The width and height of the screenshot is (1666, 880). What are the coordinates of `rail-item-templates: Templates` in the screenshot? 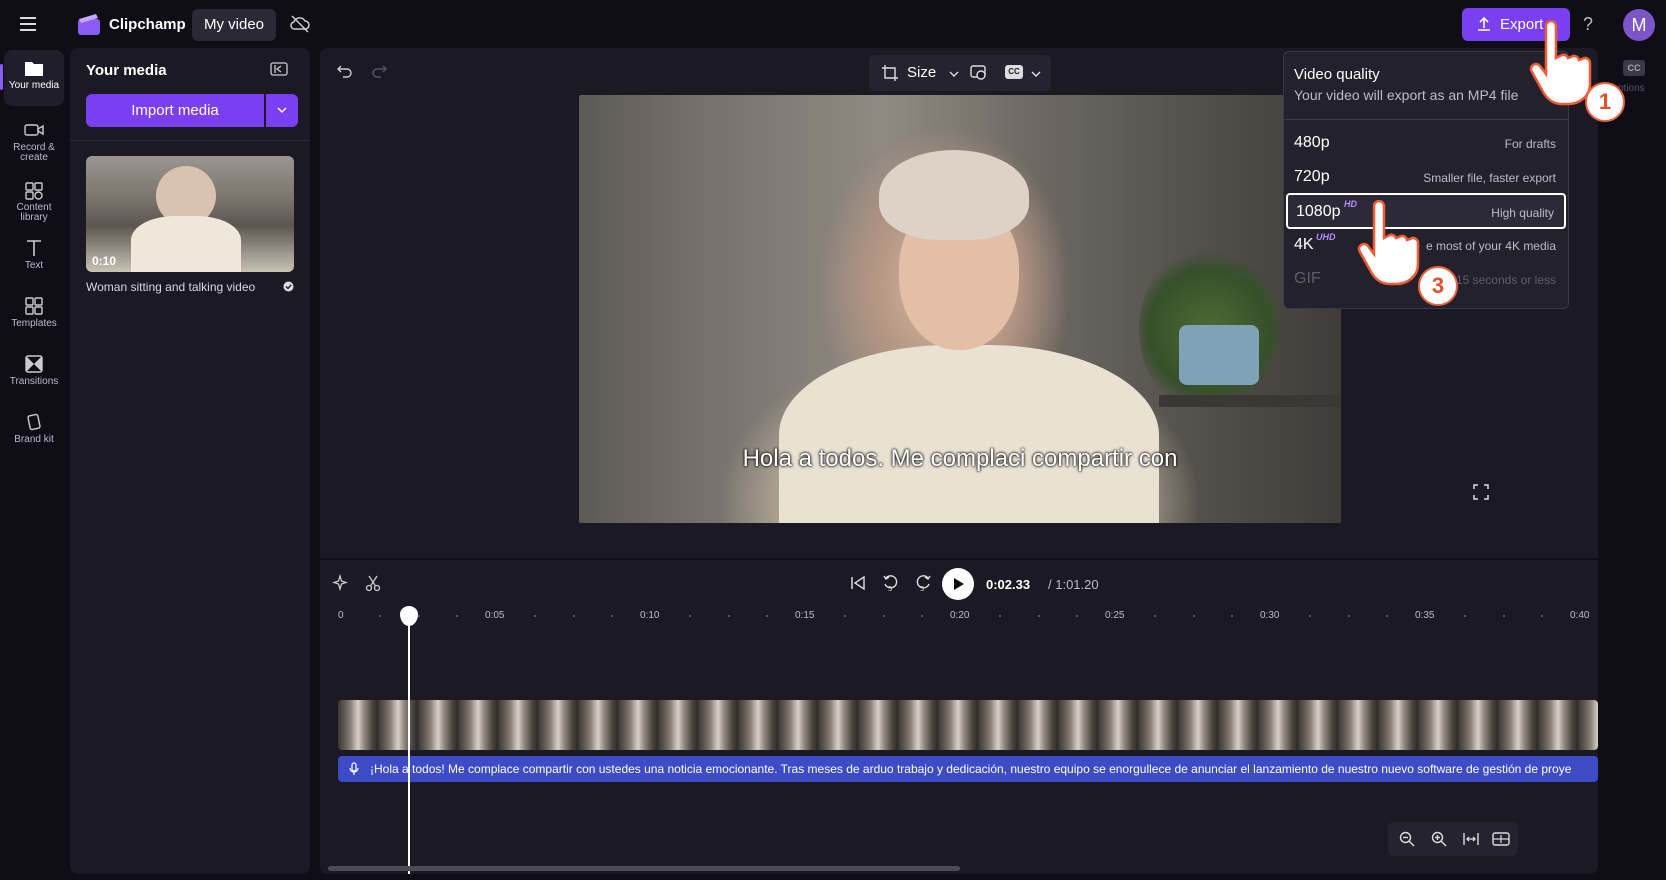 It's located at (34, 316).